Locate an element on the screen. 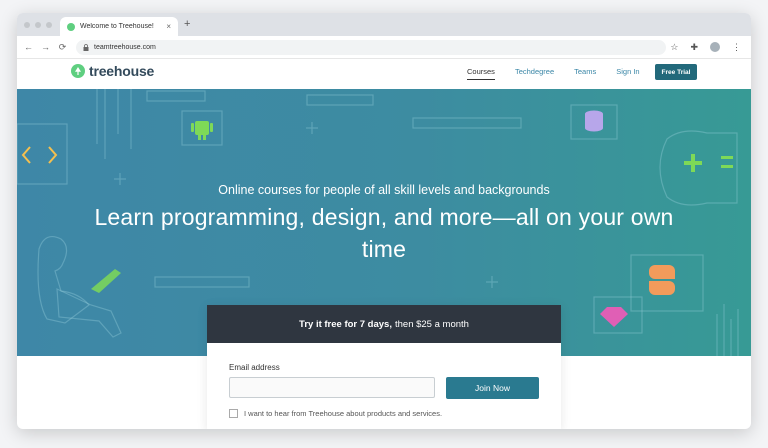  lock-icon is located at coordinates (86, 47).